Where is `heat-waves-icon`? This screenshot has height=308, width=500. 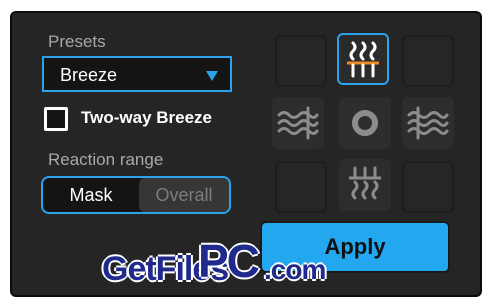
heat-waves-icon is located at coordinates (363, 59).